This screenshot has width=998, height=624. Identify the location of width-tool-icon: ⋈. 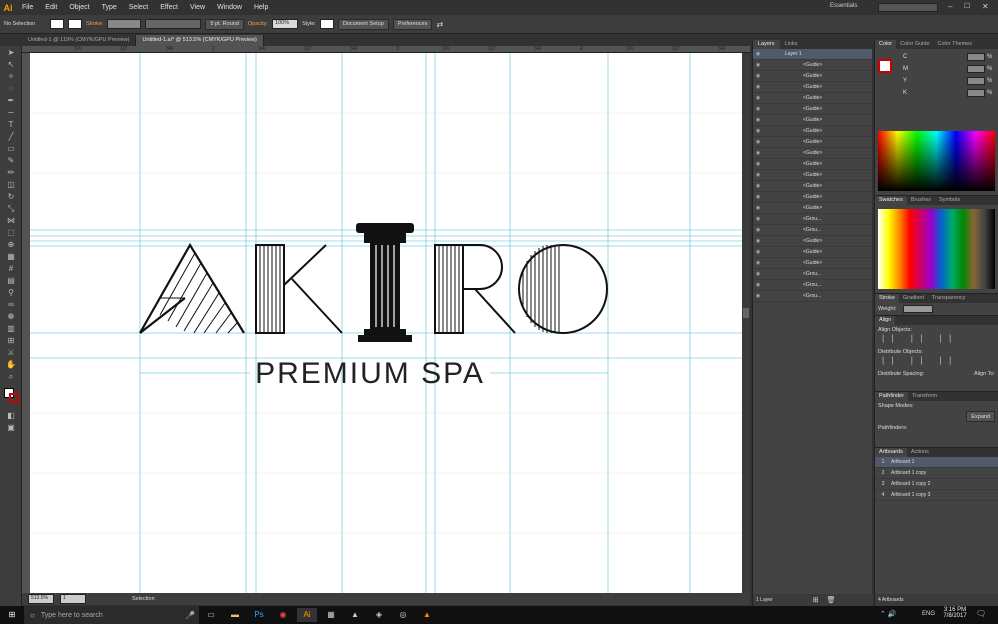
(11, 220).